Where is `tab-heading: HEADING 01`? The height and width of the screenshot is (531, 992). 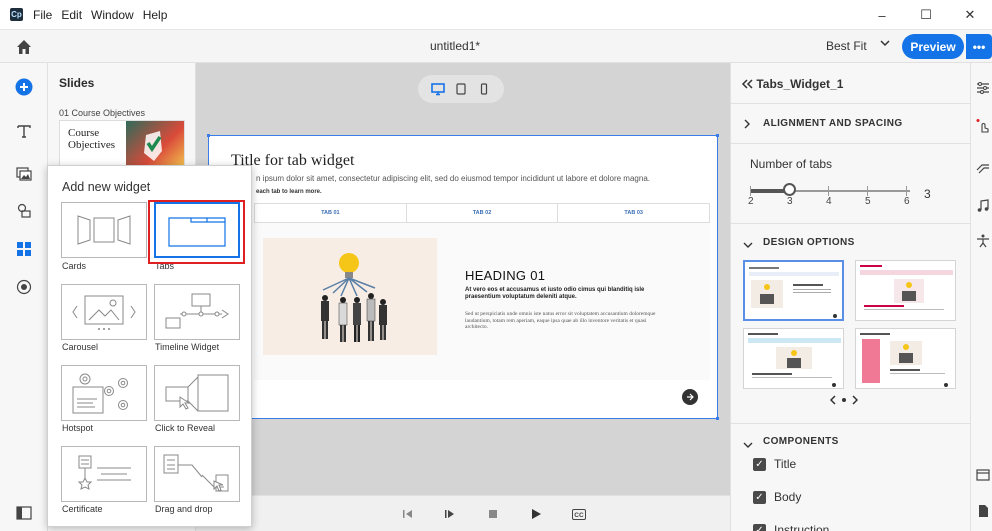
tab-heading: HEADING 01 is located at coordinates (505, 275).